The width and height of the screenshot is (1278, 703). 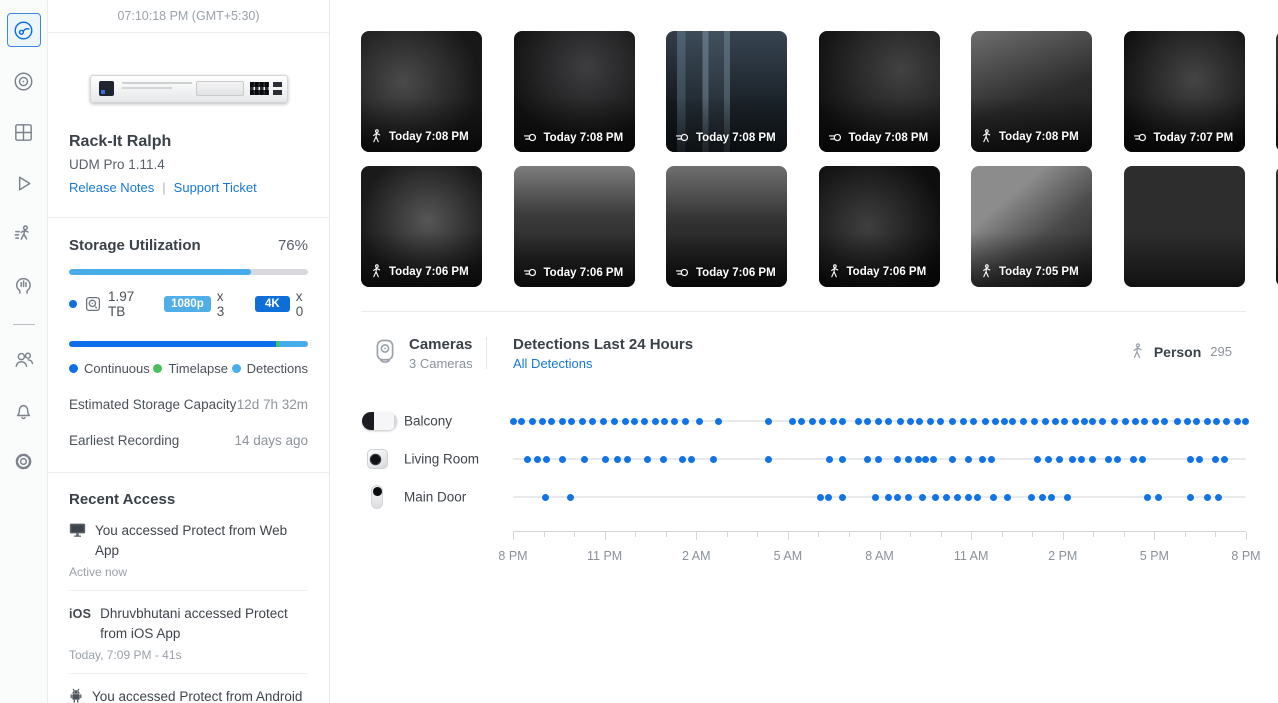 What do you see at coordinates (24, 81) in the screenshot?
I see `sidebar-item-cameras` at bounding box center [24, 81].